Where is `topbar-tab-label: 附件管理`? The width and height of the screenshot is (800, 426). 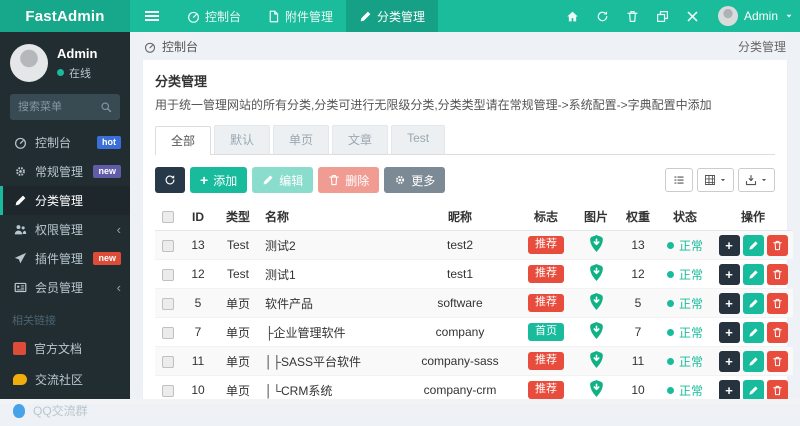 topbar-tab-label: 附件管理 is located at coordinates (309, 16).